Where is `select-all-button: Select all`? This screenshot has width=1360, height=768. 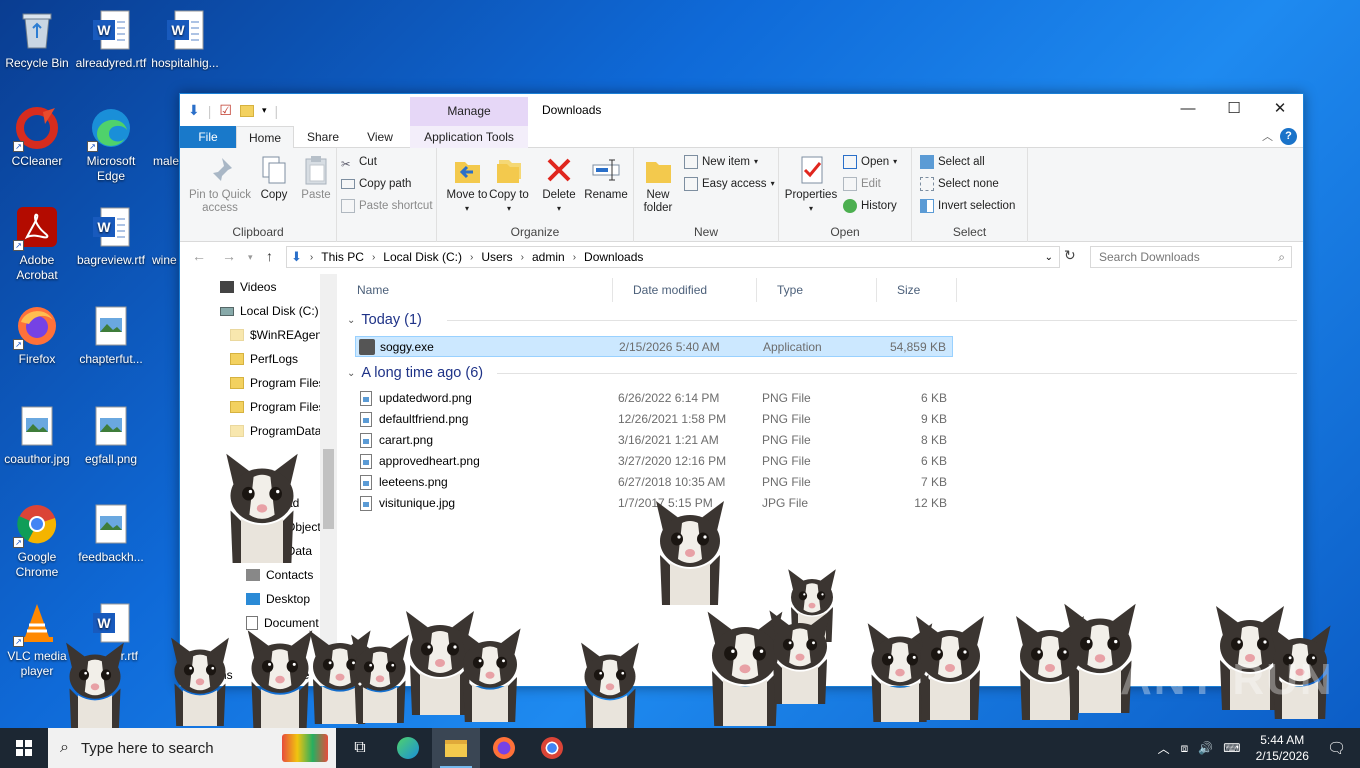 select-all-button: Select all is located at coordinates (952, 162).